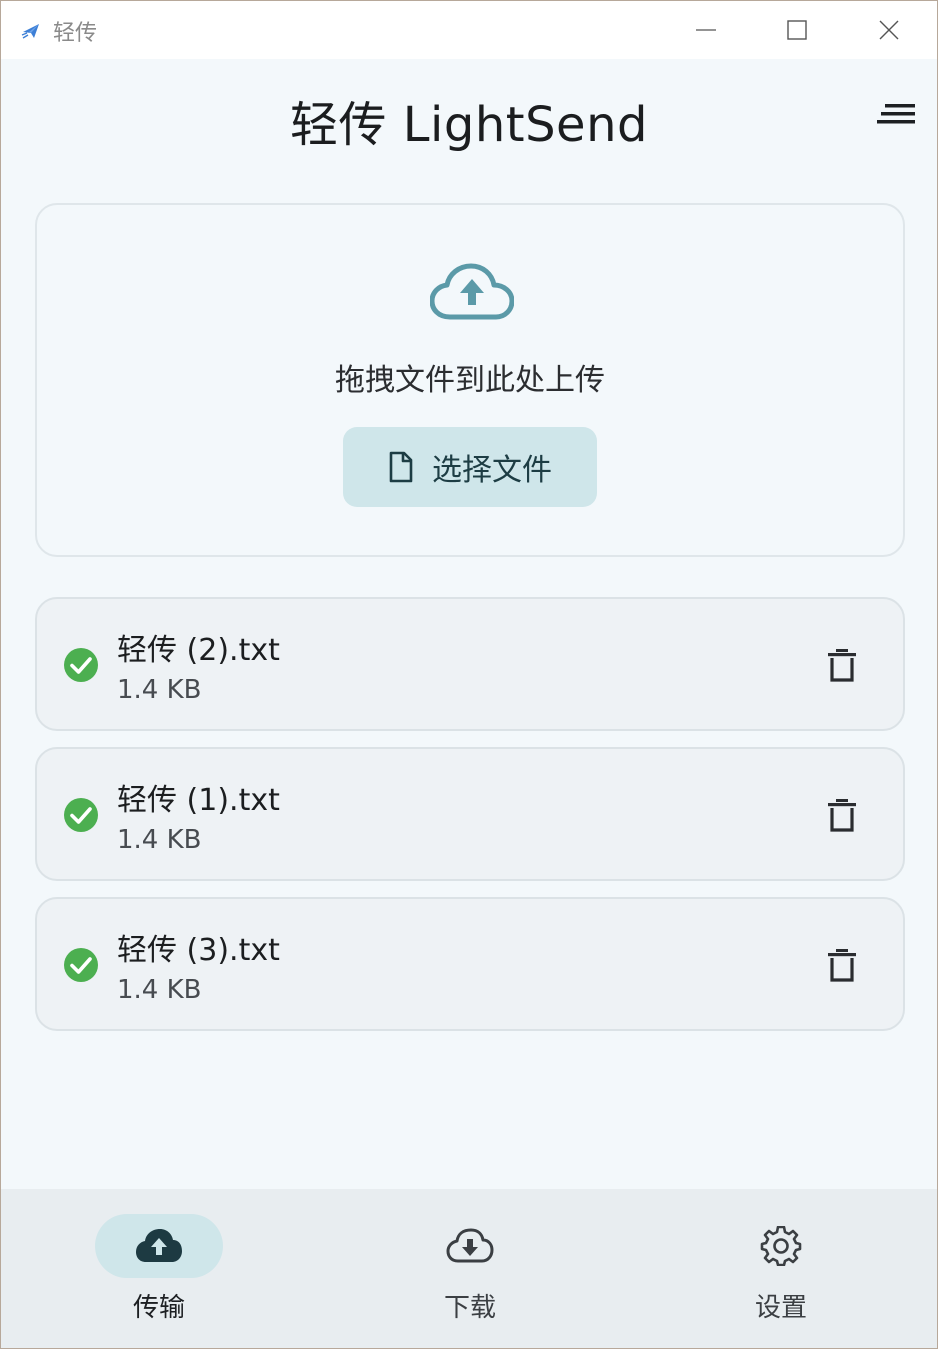 Image resolution: width=938 pixels, height=1349 pixels. I want to click on close-icon, so click(889, 30).